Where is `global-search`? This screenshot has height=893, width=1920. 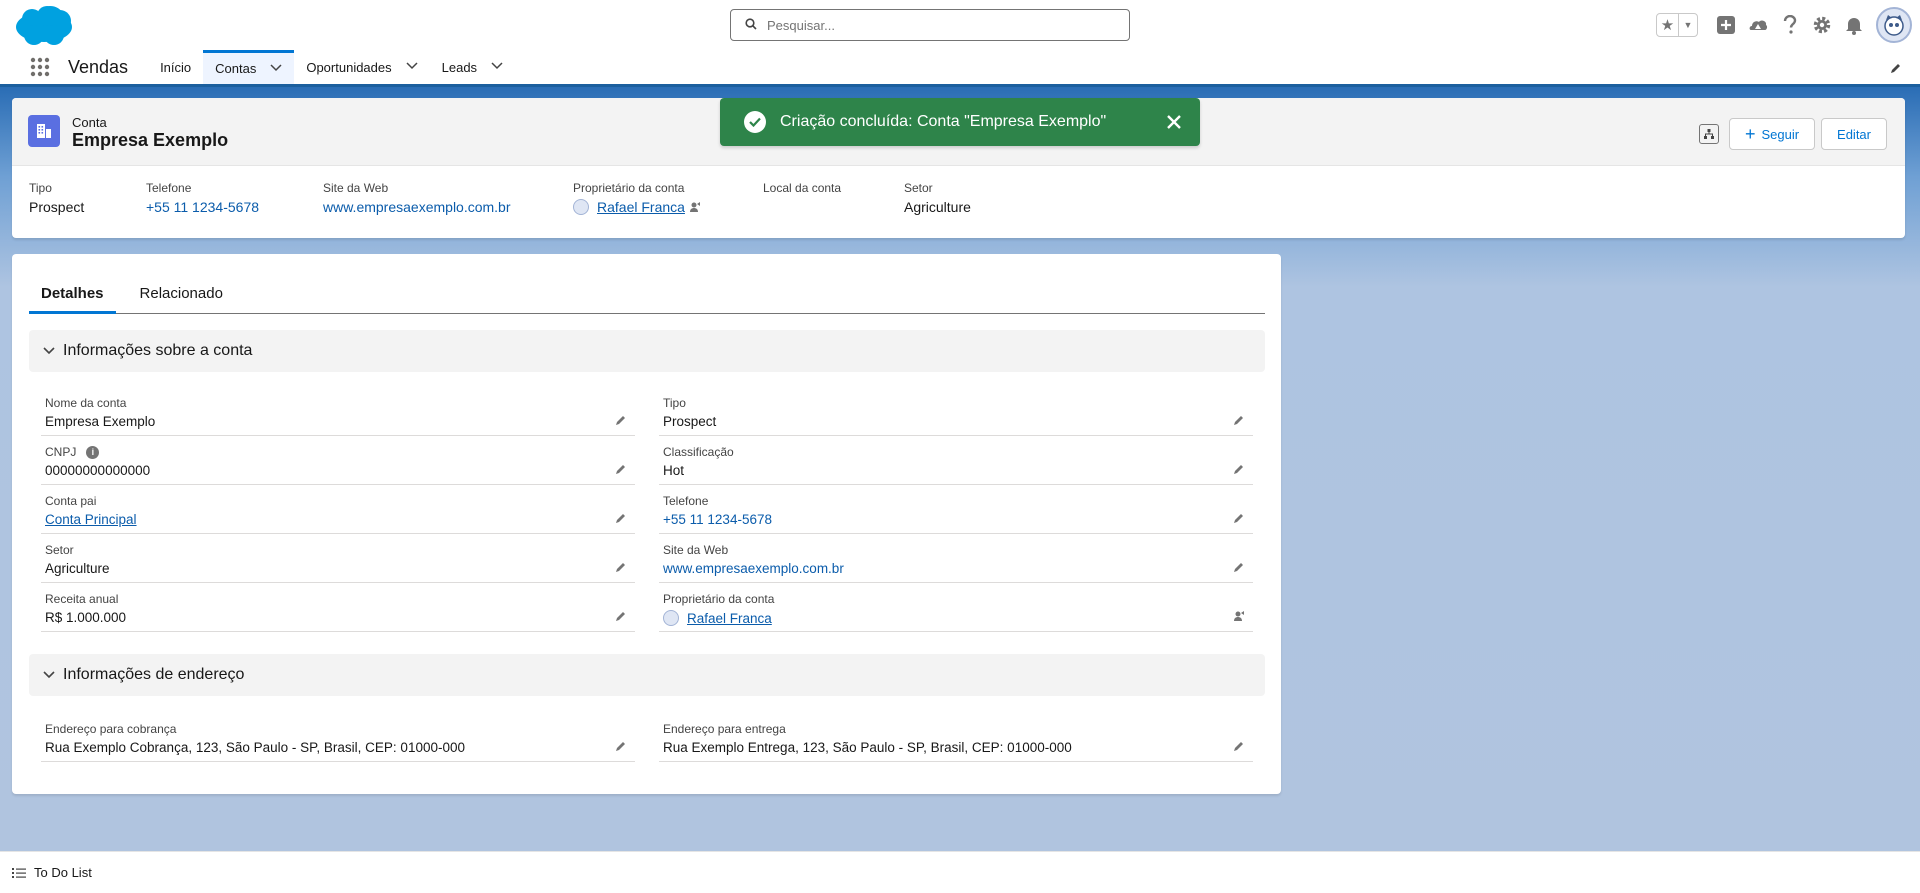 global-search is located at coordinates (930, 25).